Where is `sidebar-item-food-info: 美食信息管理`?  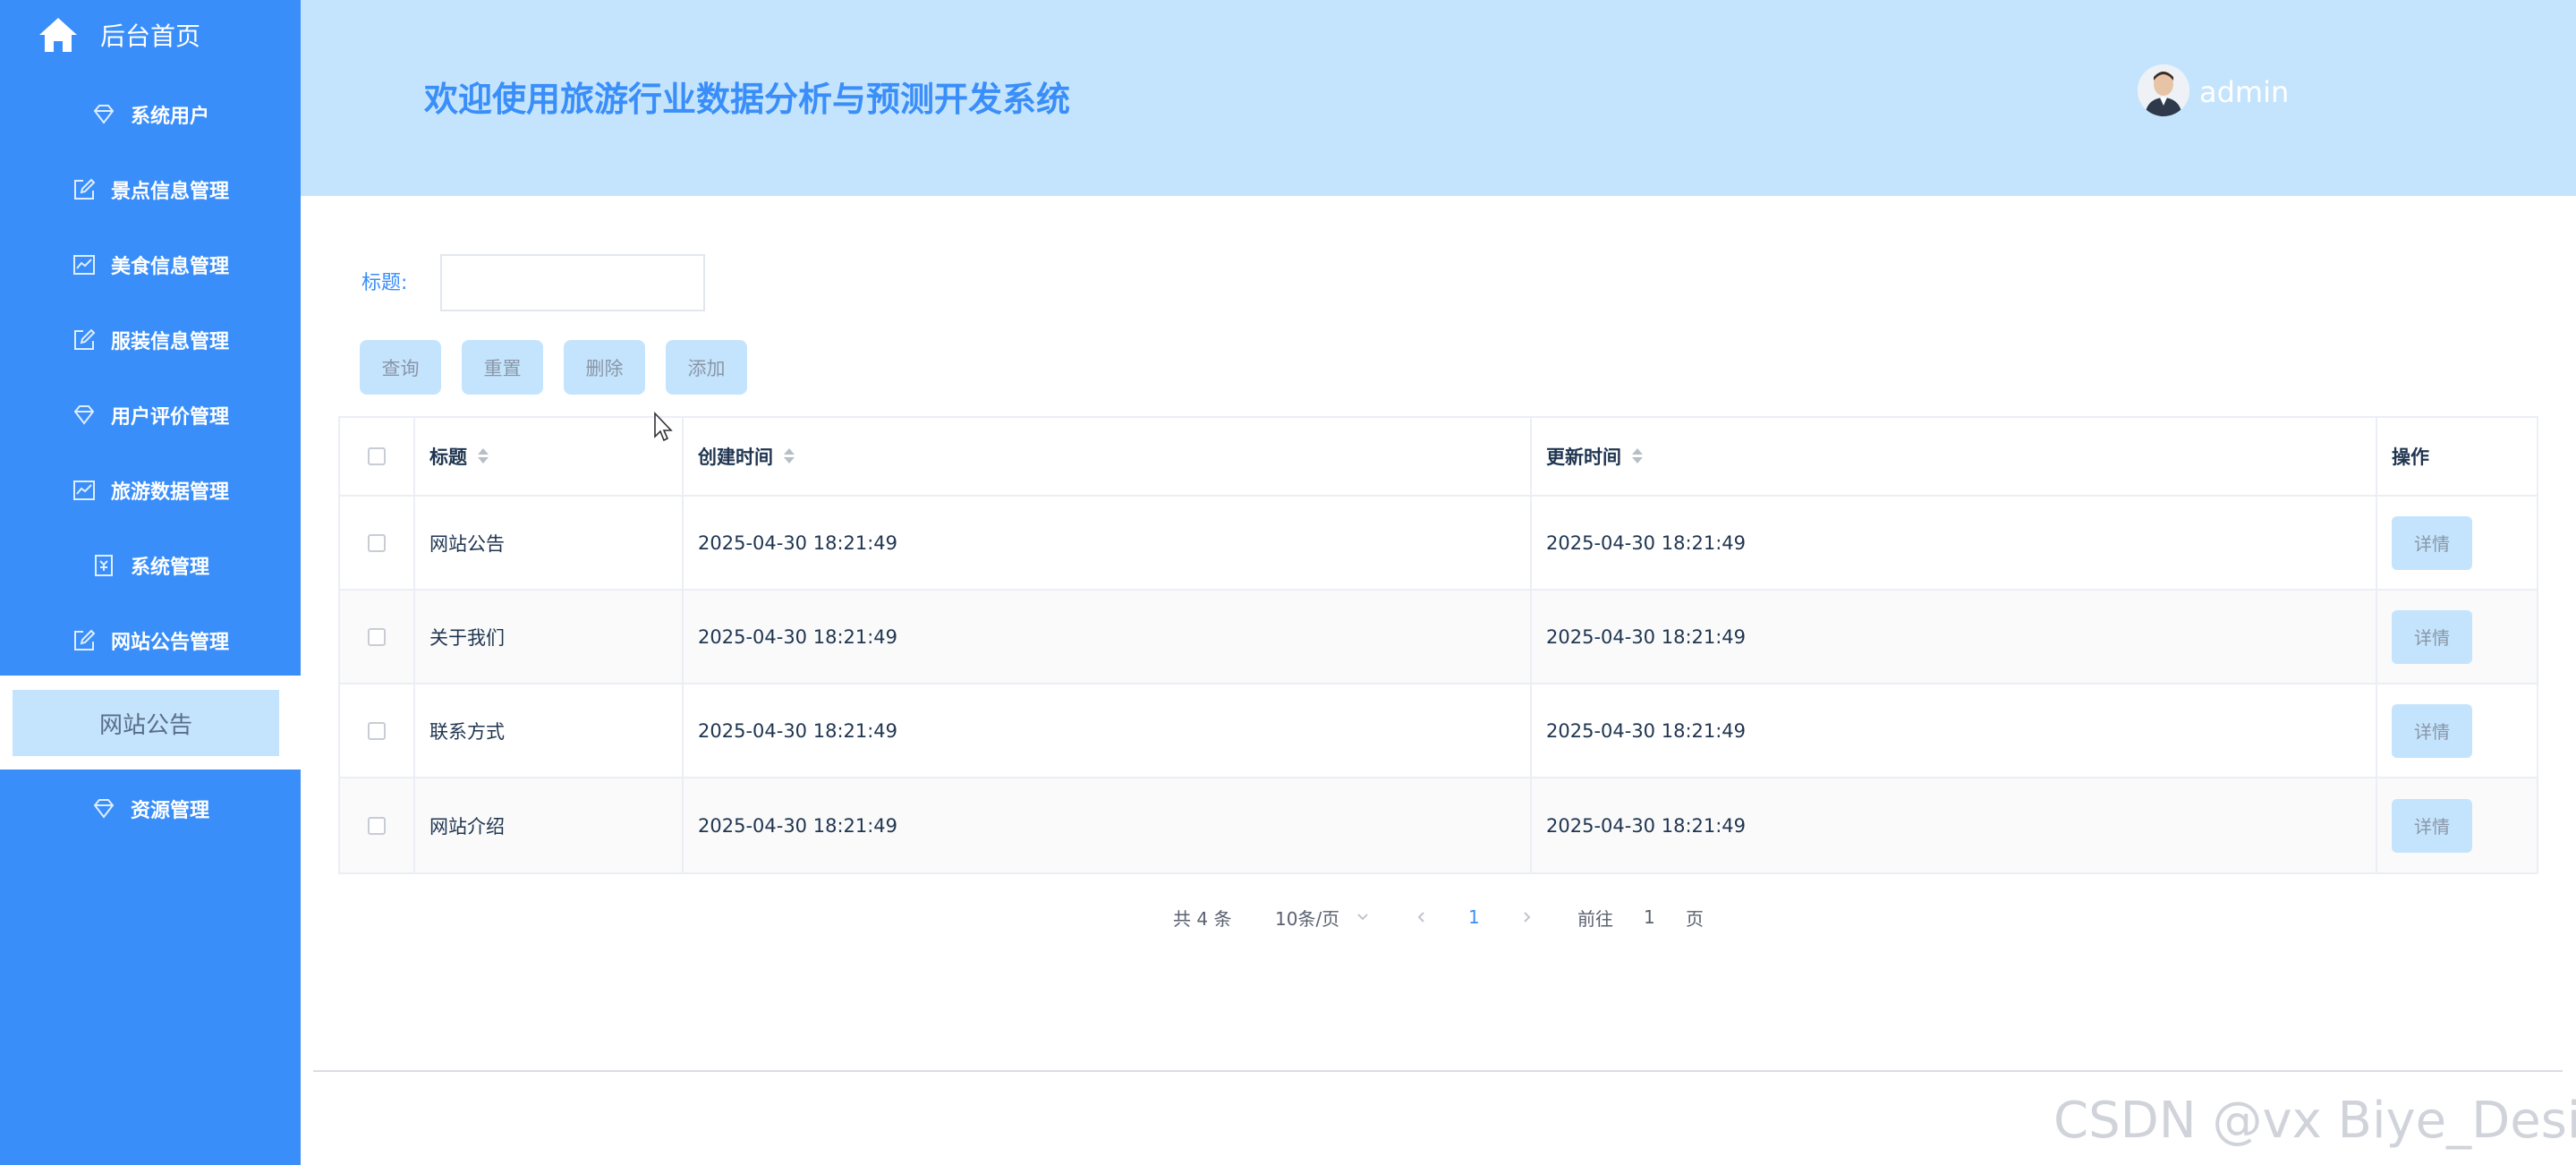
sidebar-item-food-info: 美食信息管理 is located at coordinates (150, 264).